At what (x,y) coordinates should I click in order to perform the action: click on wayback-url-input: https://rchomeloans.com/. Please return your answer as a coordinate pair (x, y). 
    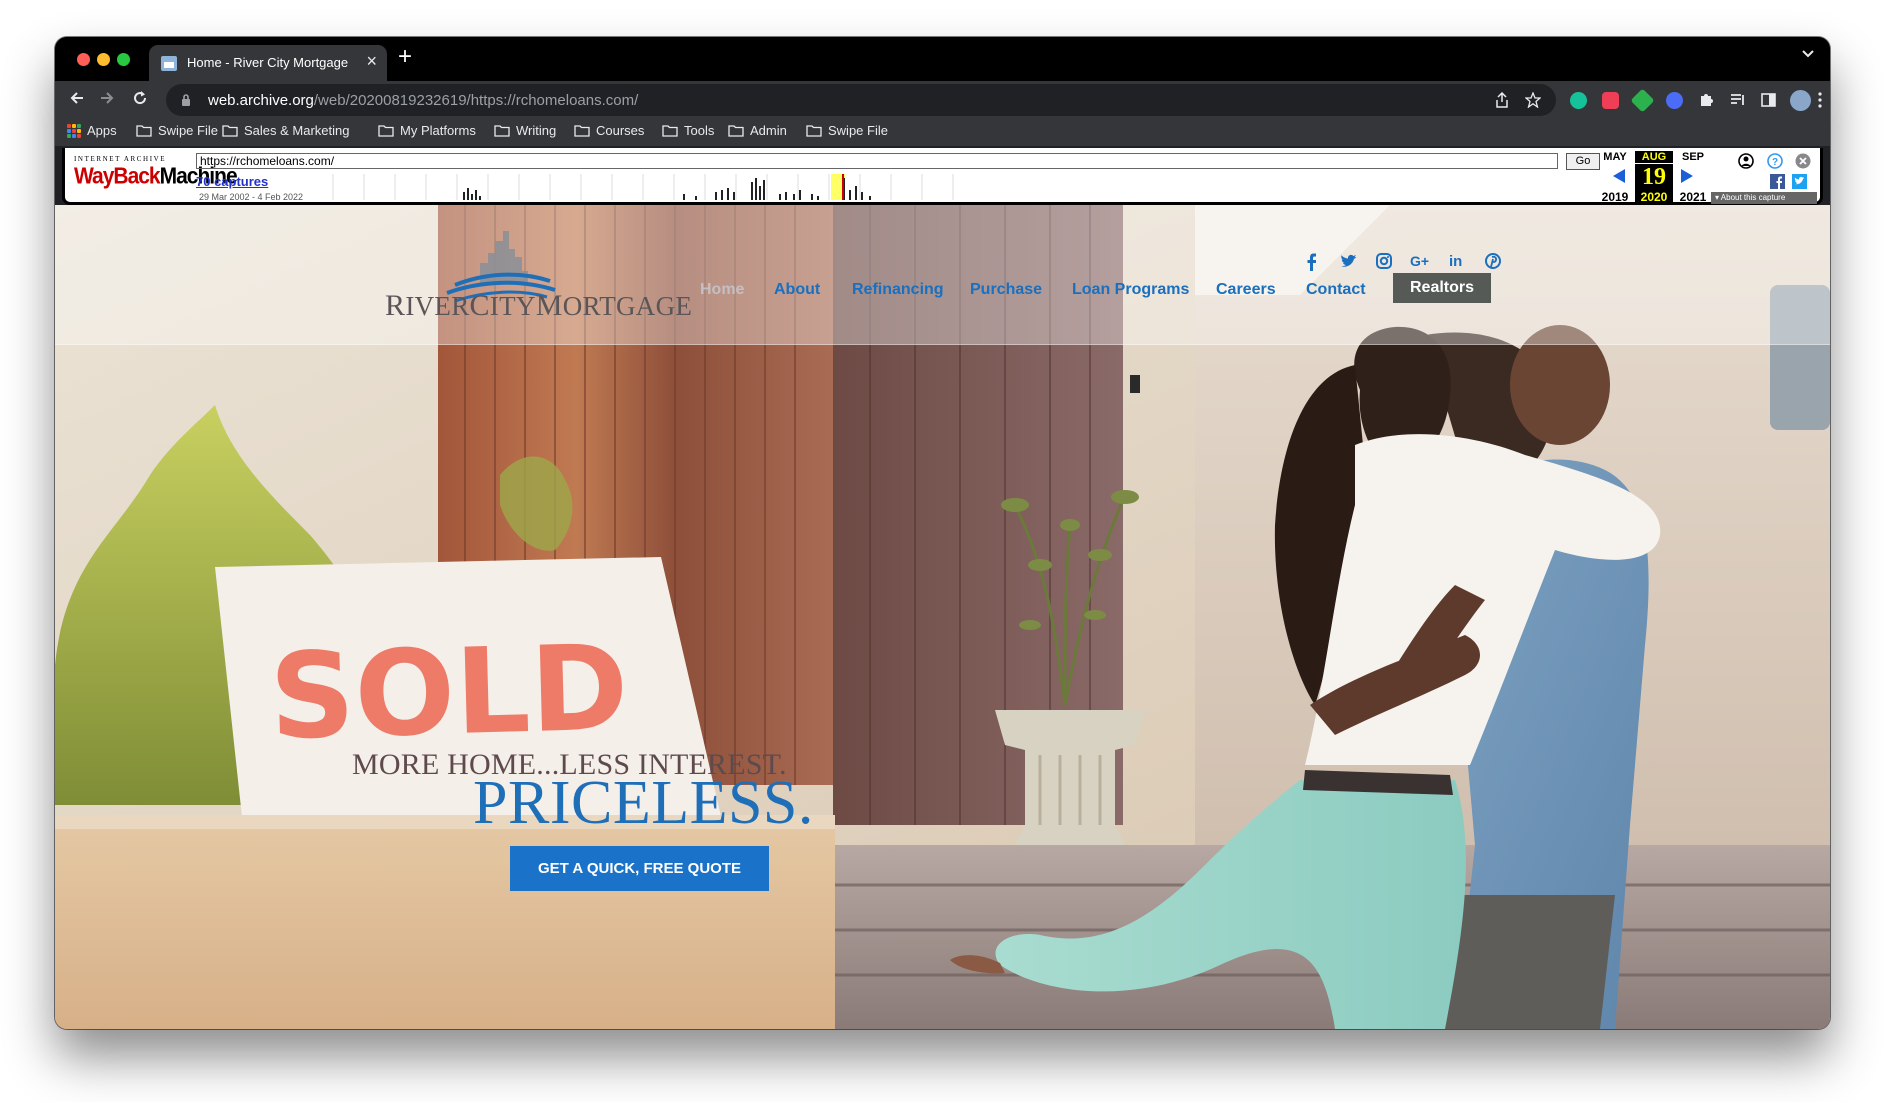
    Looking at the image, I should click on (877, 161).